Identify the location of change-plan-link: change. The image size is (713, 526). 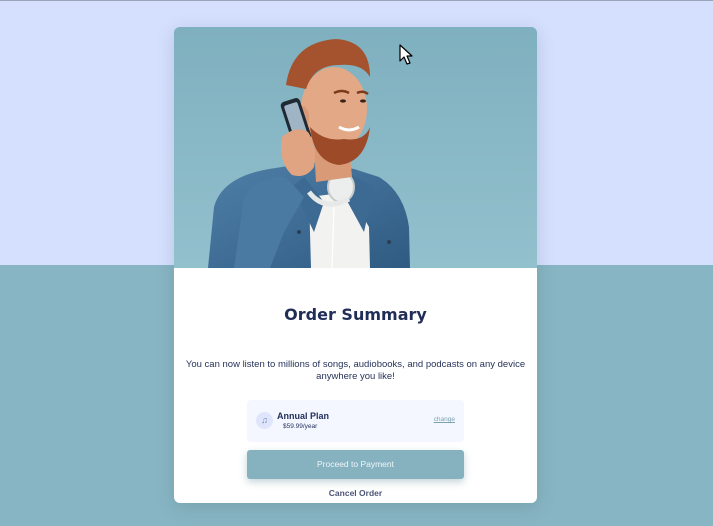
(444, 419).